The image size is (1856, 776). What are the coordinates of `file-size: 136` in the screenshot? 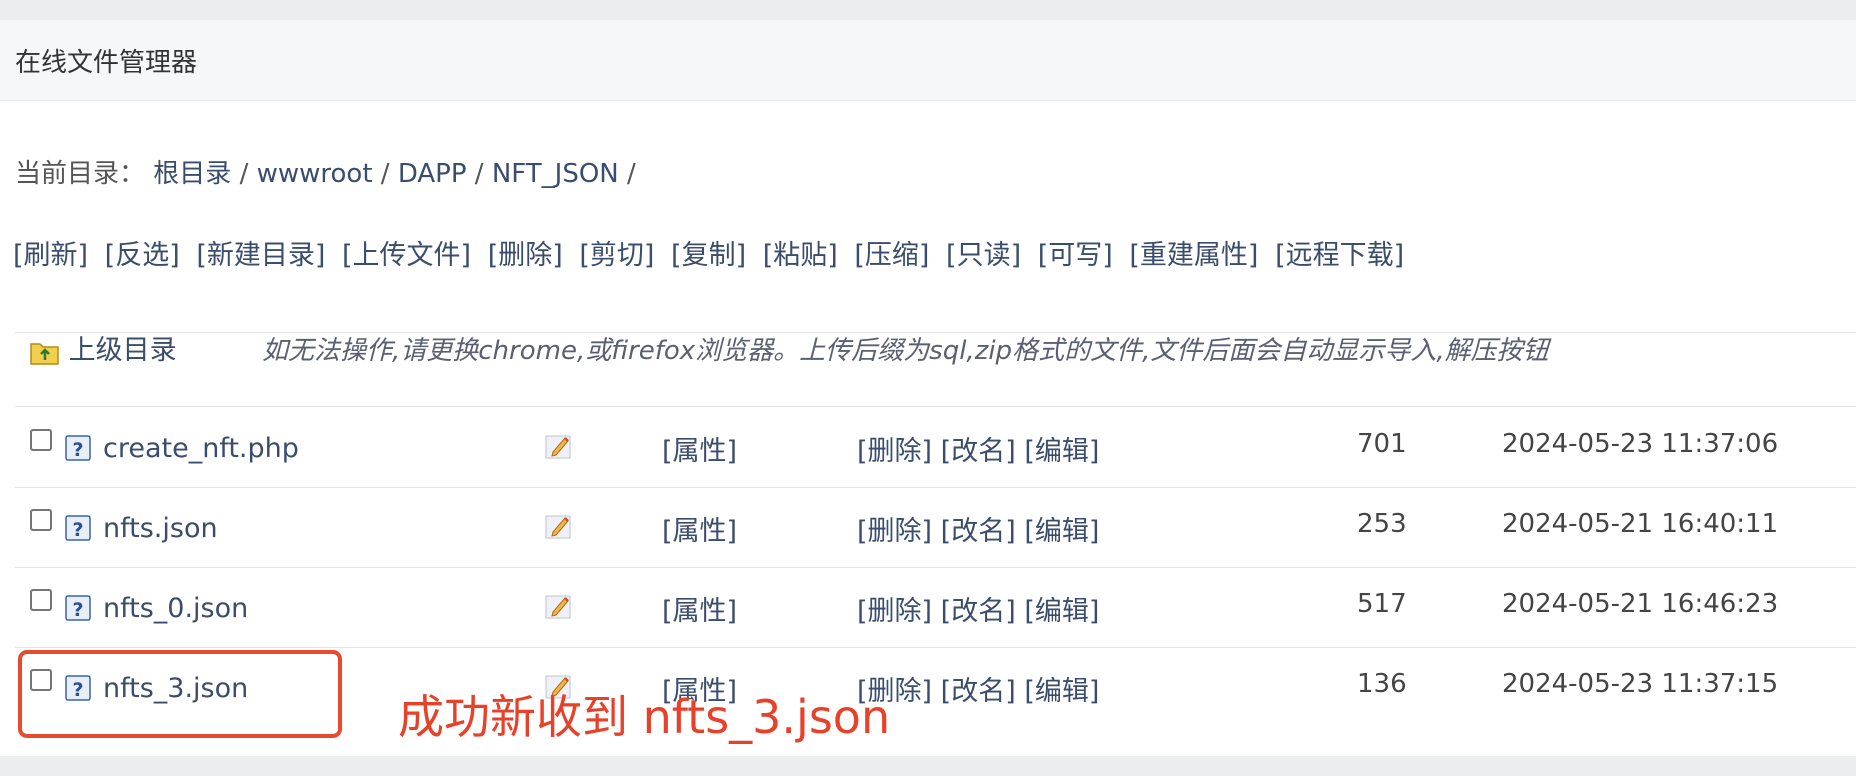 It's located at (1382, 684).